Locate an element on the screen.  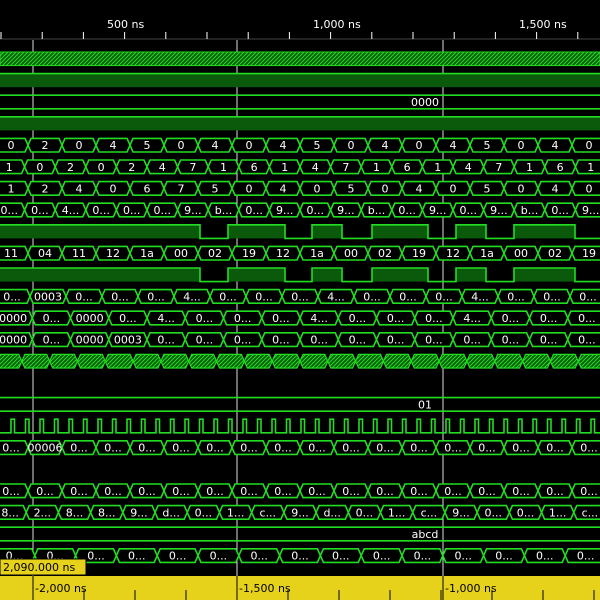
row-bus-a: 0 2 0 4 5 0 4 0 4 5 0 4 0 4 5 0 4 0 is located at coordinates (300, 145).